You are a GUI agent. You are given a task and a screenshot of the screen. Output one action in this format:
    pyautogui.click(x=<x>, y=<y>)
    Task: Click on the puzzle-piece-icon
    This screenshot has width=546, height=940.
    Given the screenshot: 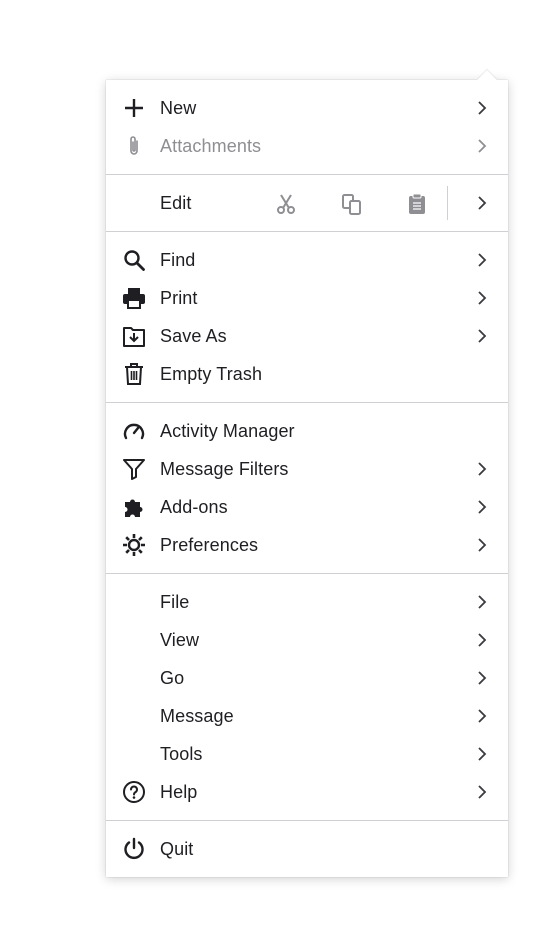 What is the action you would take?
    pyautogui.click(x=134, y=507)
    